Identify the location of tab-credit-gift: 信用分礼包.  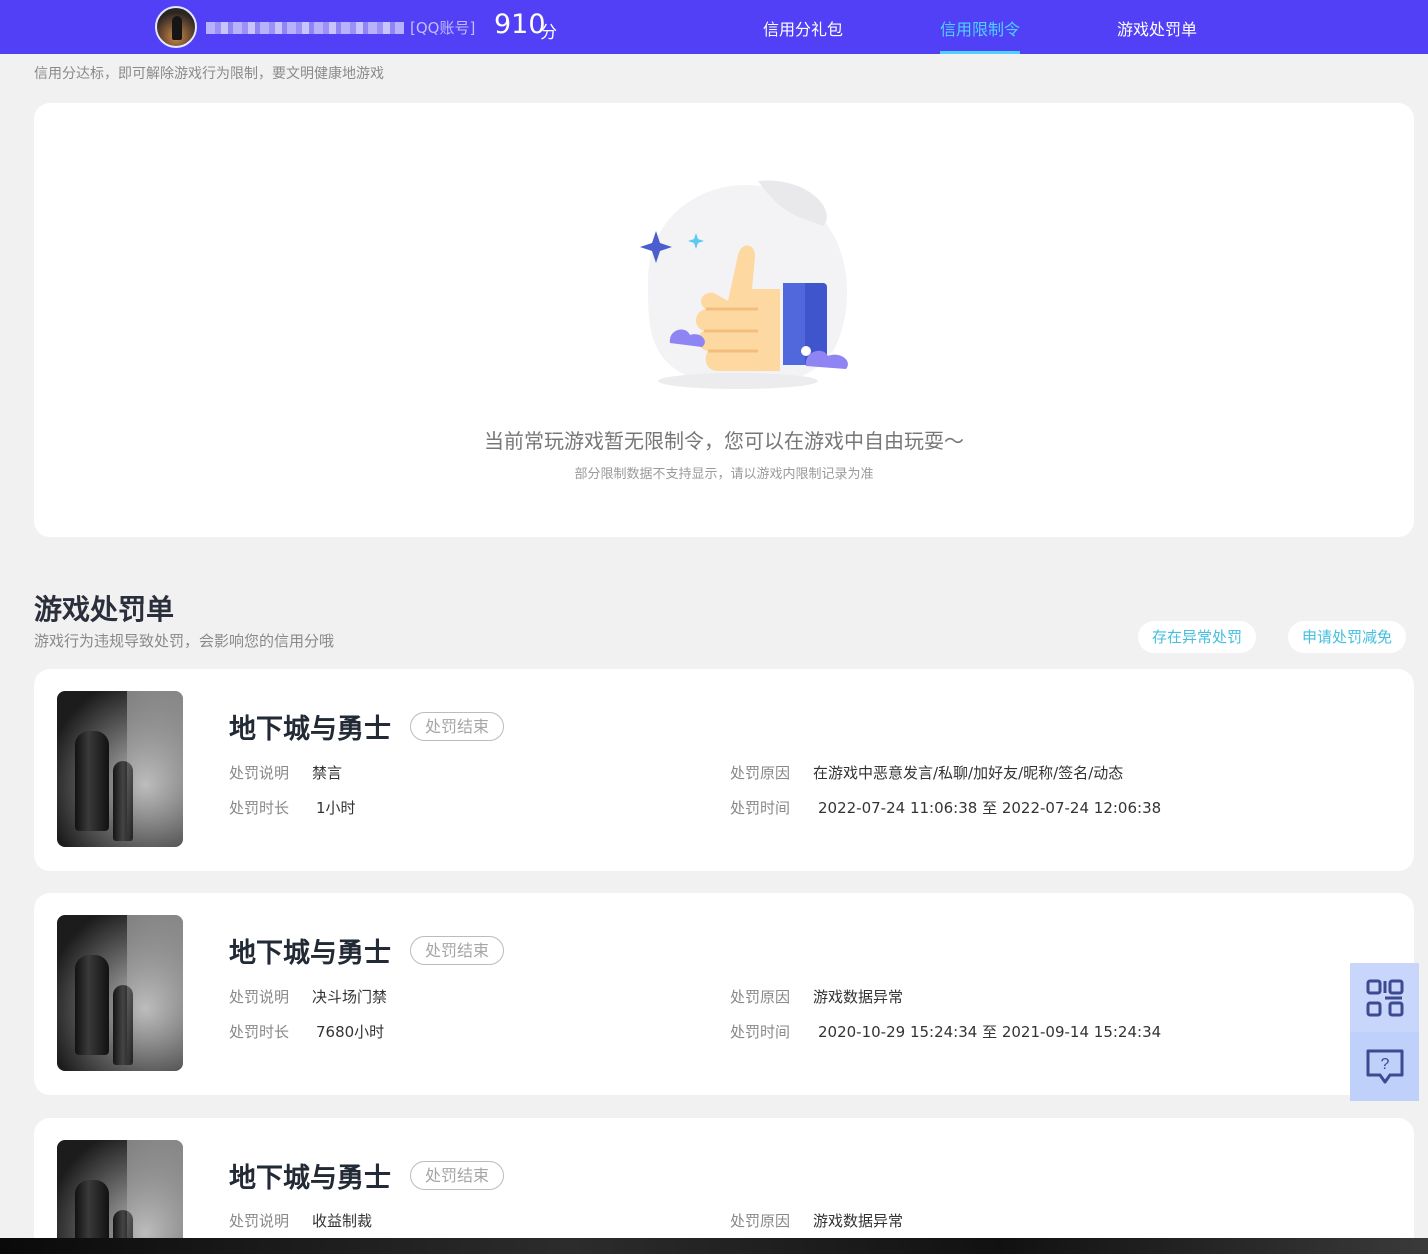
(803, 35).